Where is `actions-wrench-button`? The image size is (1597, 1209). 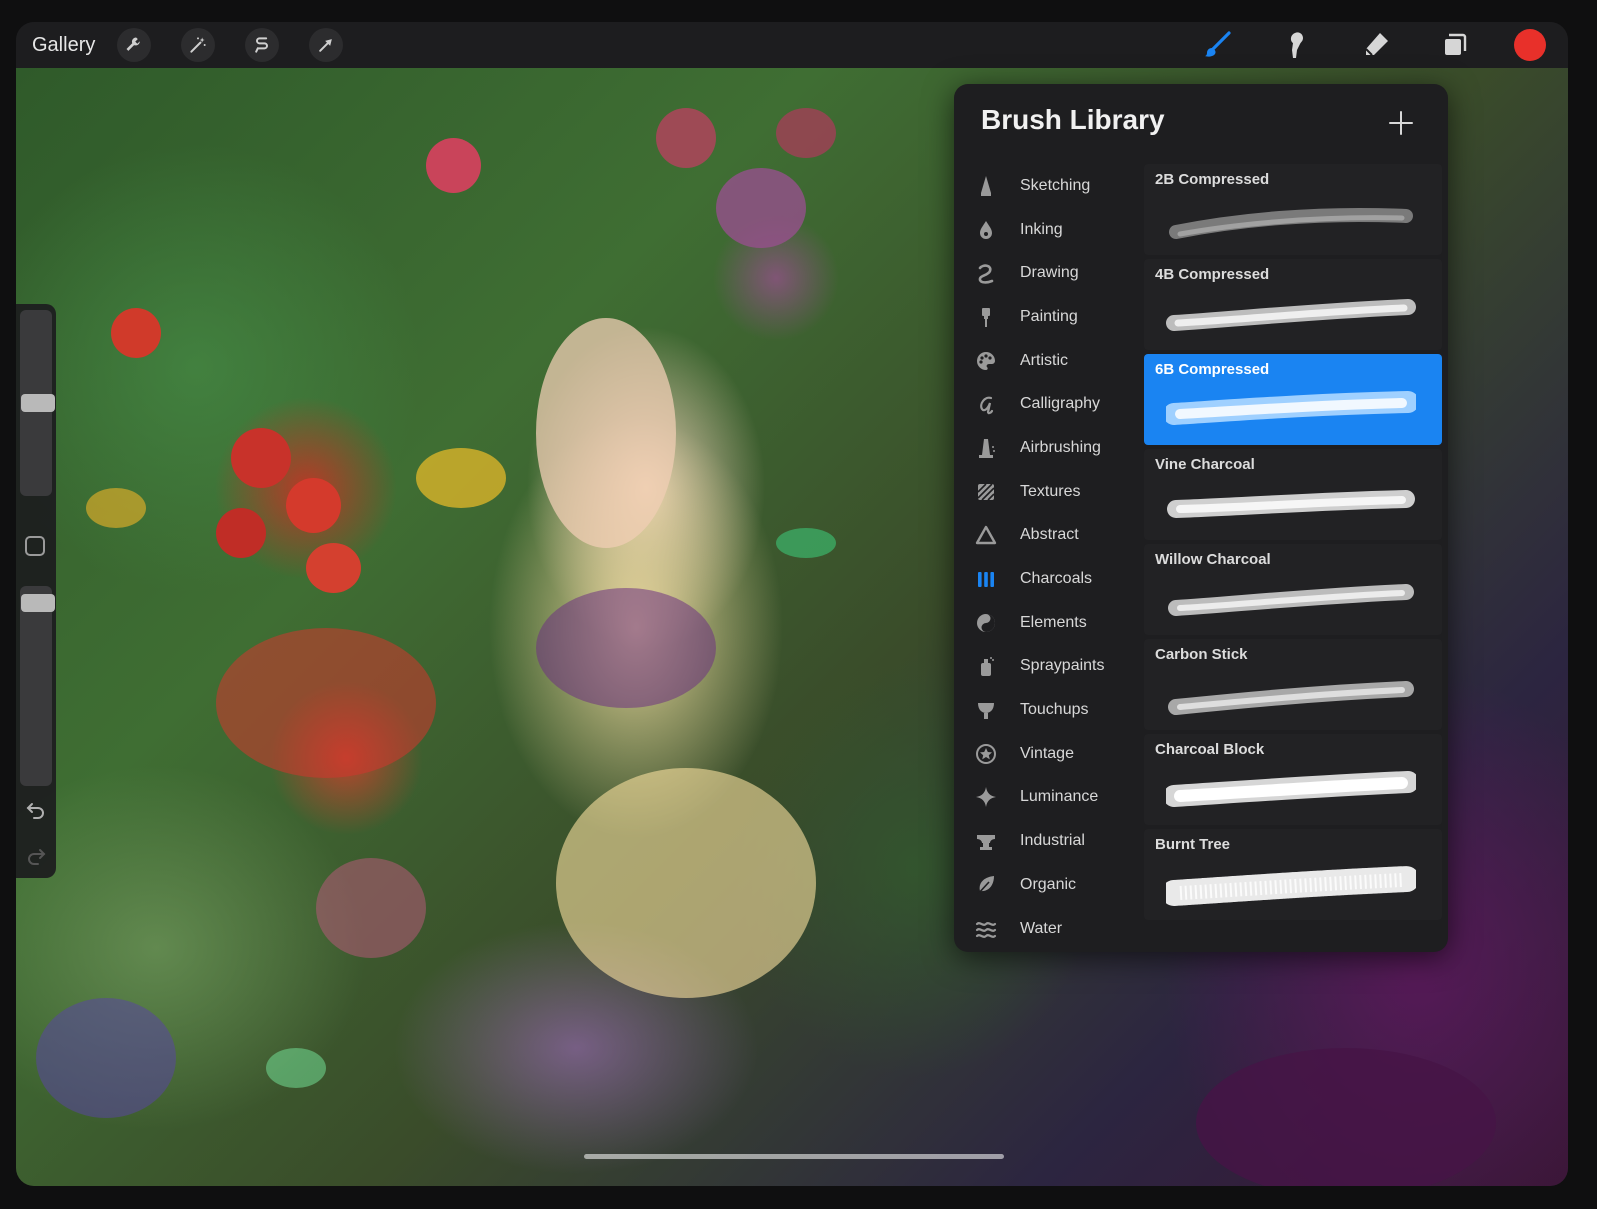
actions-wrench-button is located at coordinates (134, 45).